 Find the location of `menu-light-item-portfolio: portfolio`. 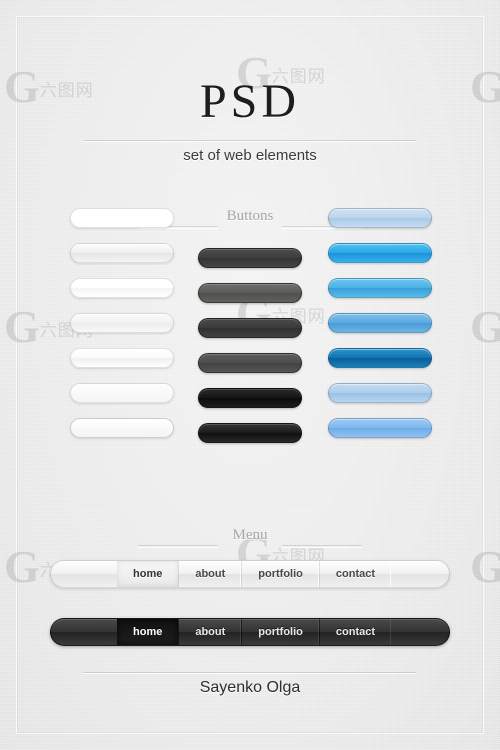

menu-light-item-portfolio: portfolio is located at coordinates (280, 574).